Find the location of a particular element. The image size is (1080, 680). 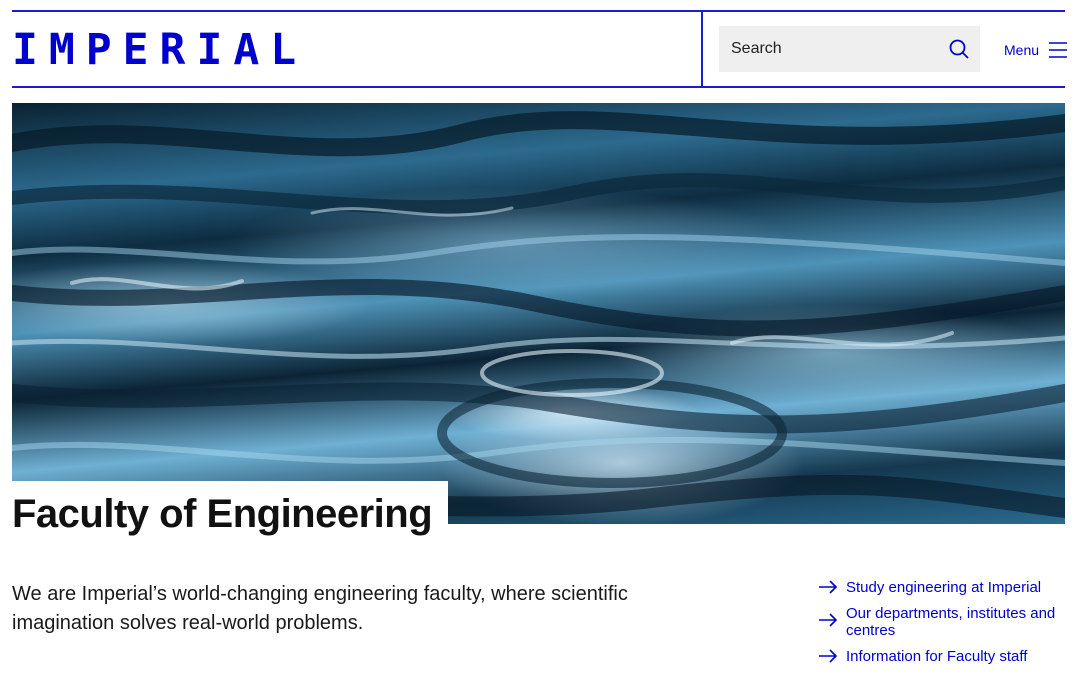

hamburger-icon is located at coordinates (1058, 50).